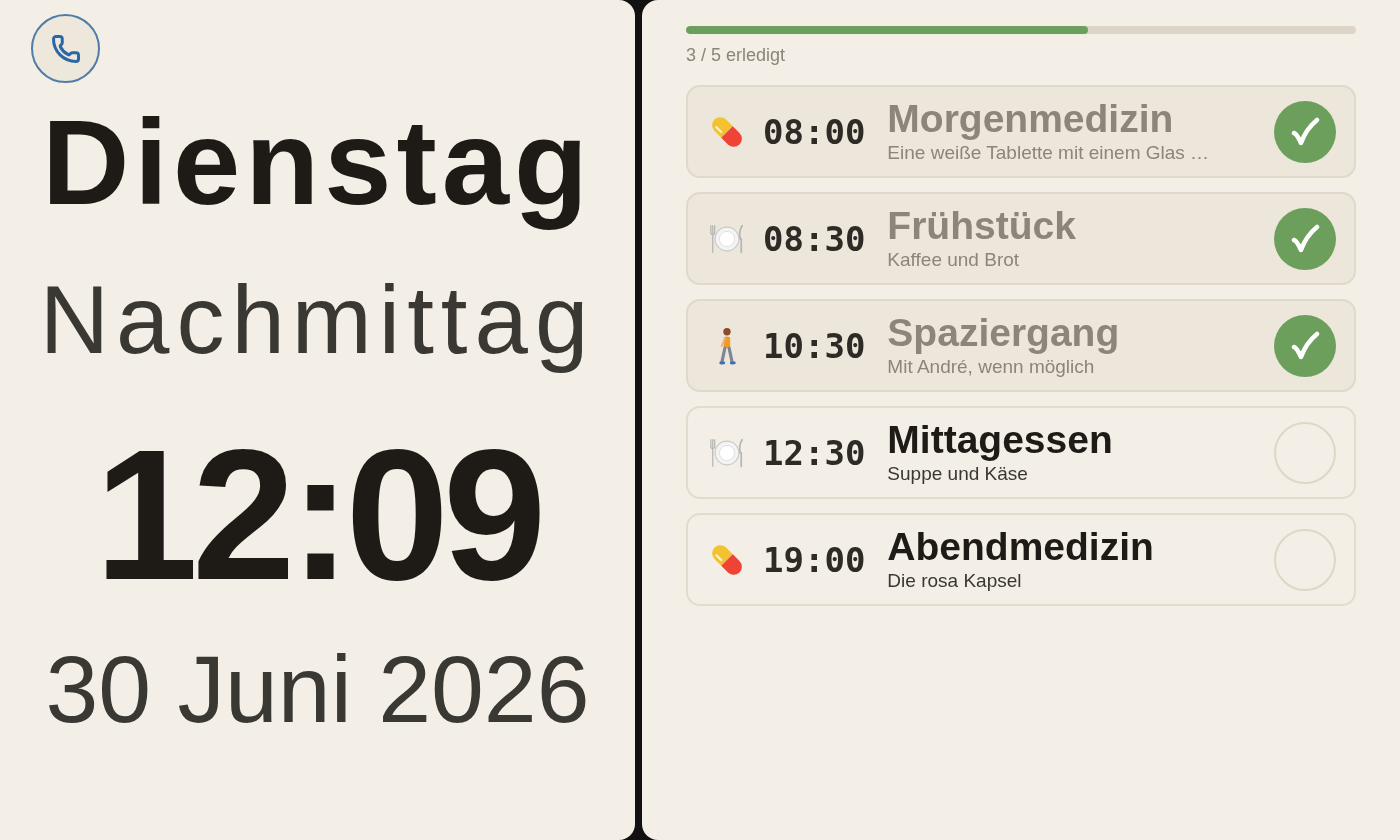 Image resolution: width=1400 pixels, height=840 pixels. What do you see at coordinates (317, 690) in the screenshot?
I see `date-text: 30 Juni 2026` at bounding box center [317, 690].